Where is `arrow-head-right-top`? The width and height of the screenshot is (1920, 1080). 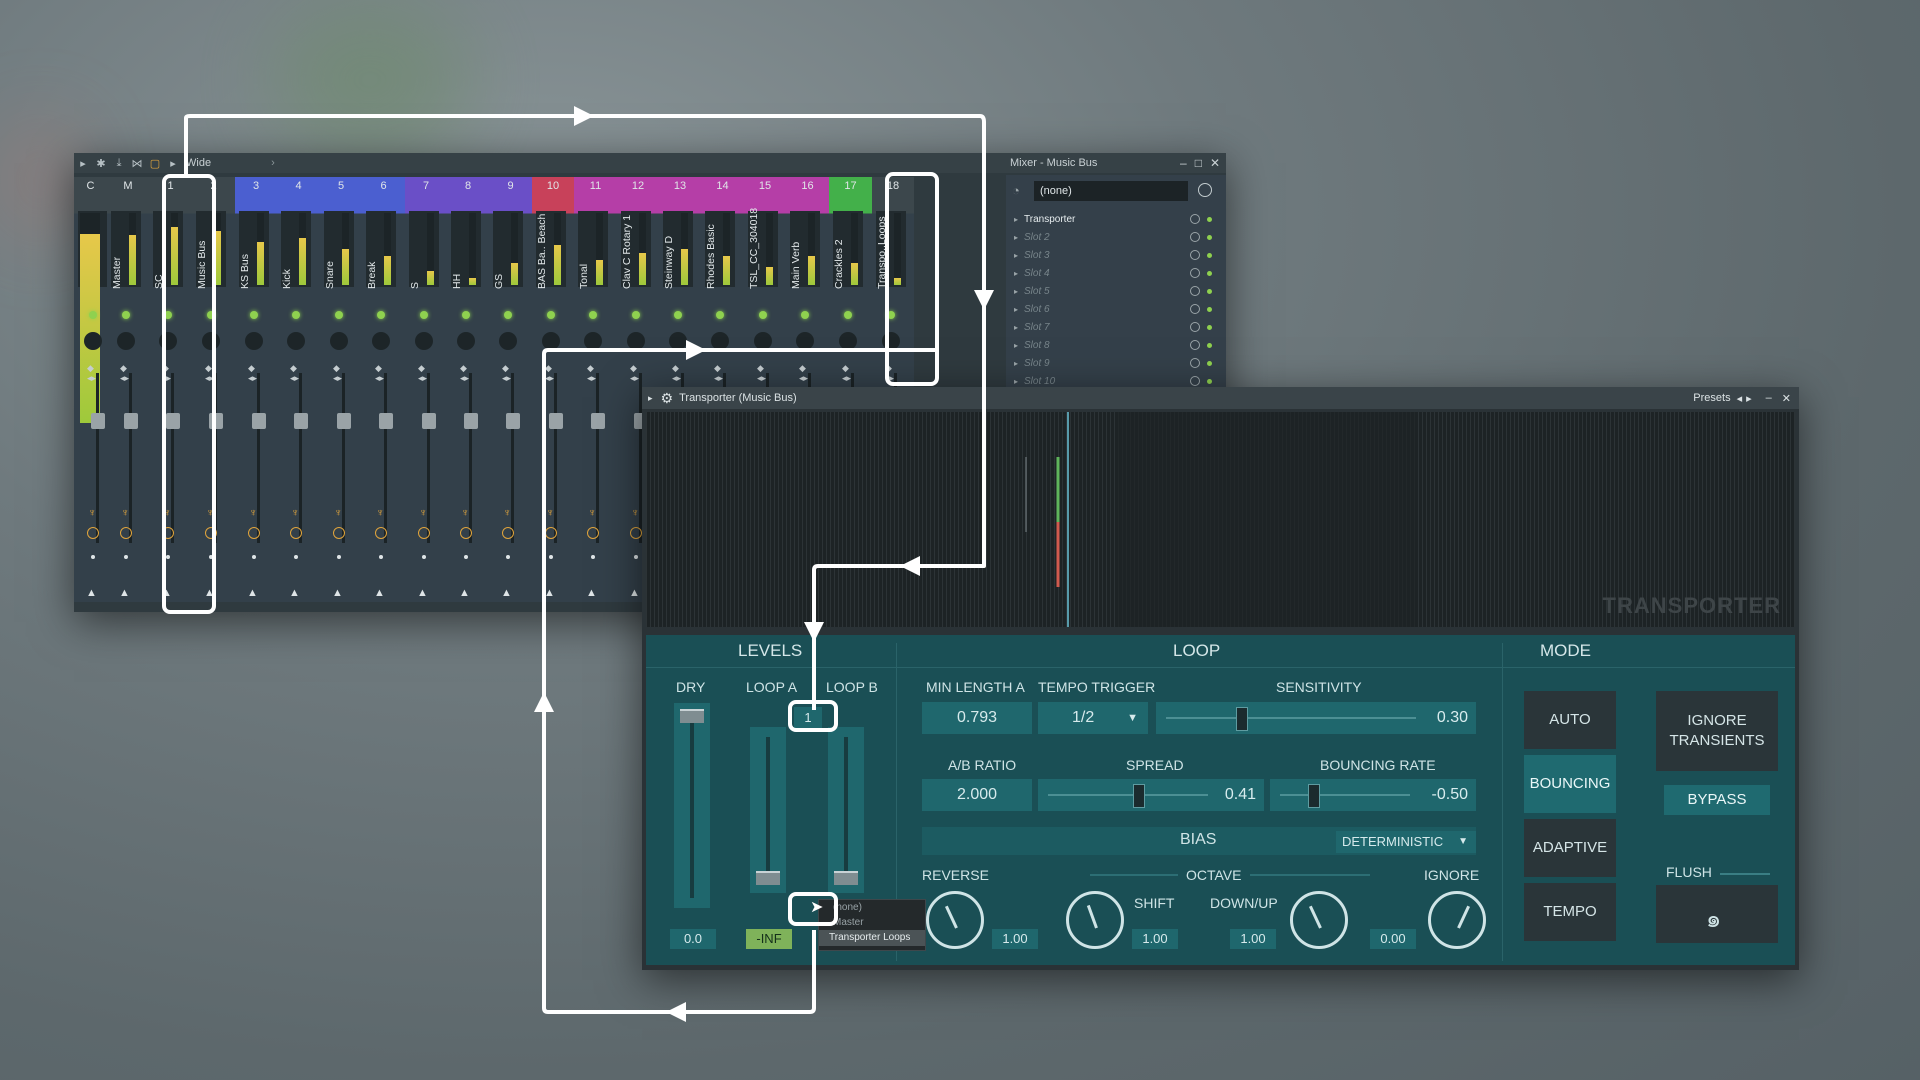
arrow-head-right-top is located at coordinates (584, 116).